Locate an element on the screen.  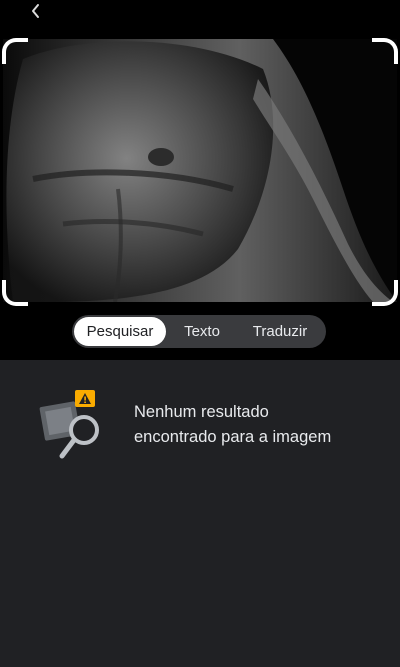
mode-tabs: Pesquisar Texto Traduzir is located at coordinates (199, 331).